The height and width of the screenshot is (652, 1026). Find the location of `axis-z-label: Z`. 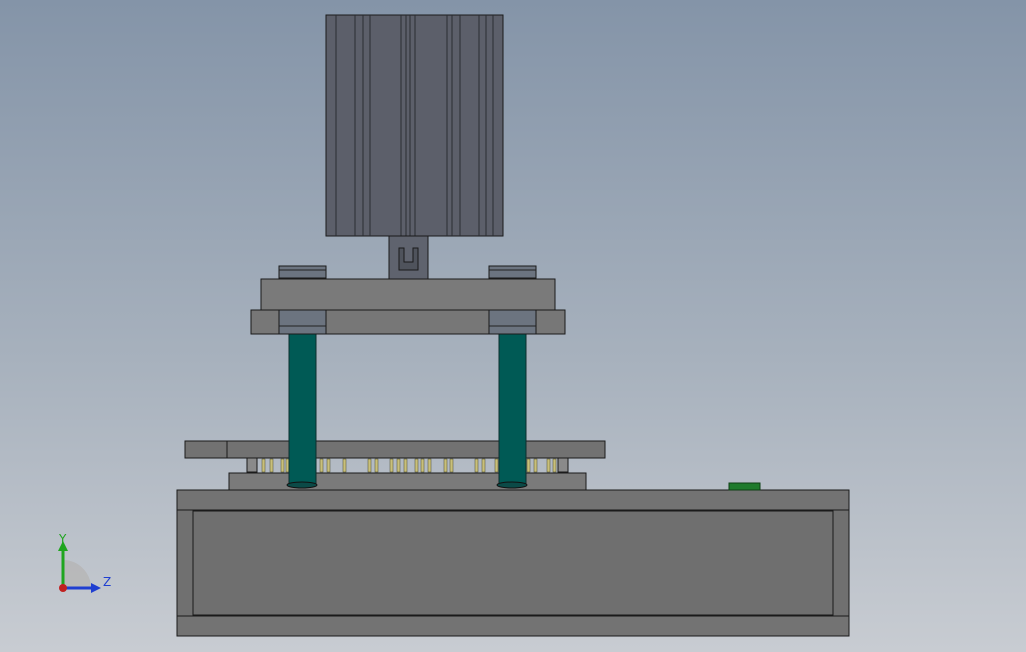

axis-z-label: Z is located at coordinates (107, 582).